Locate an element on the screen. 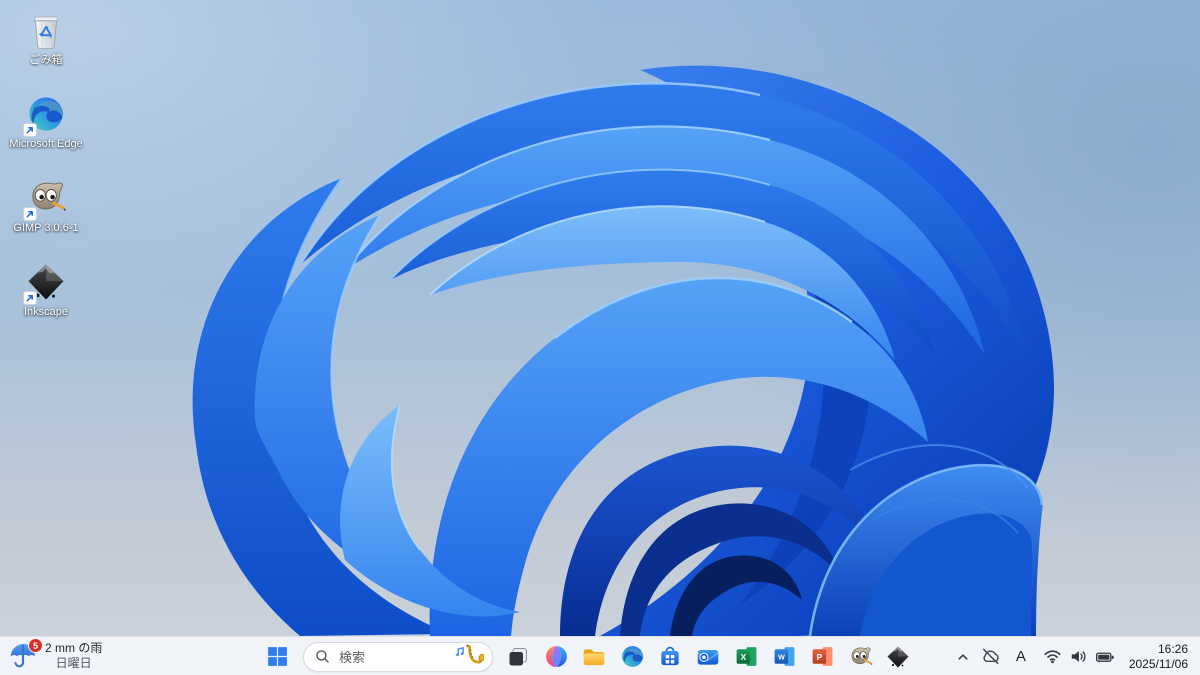 This screenshot has height=675, width=1200. onedrive-paused-icon is located at coordinates (990, 656).